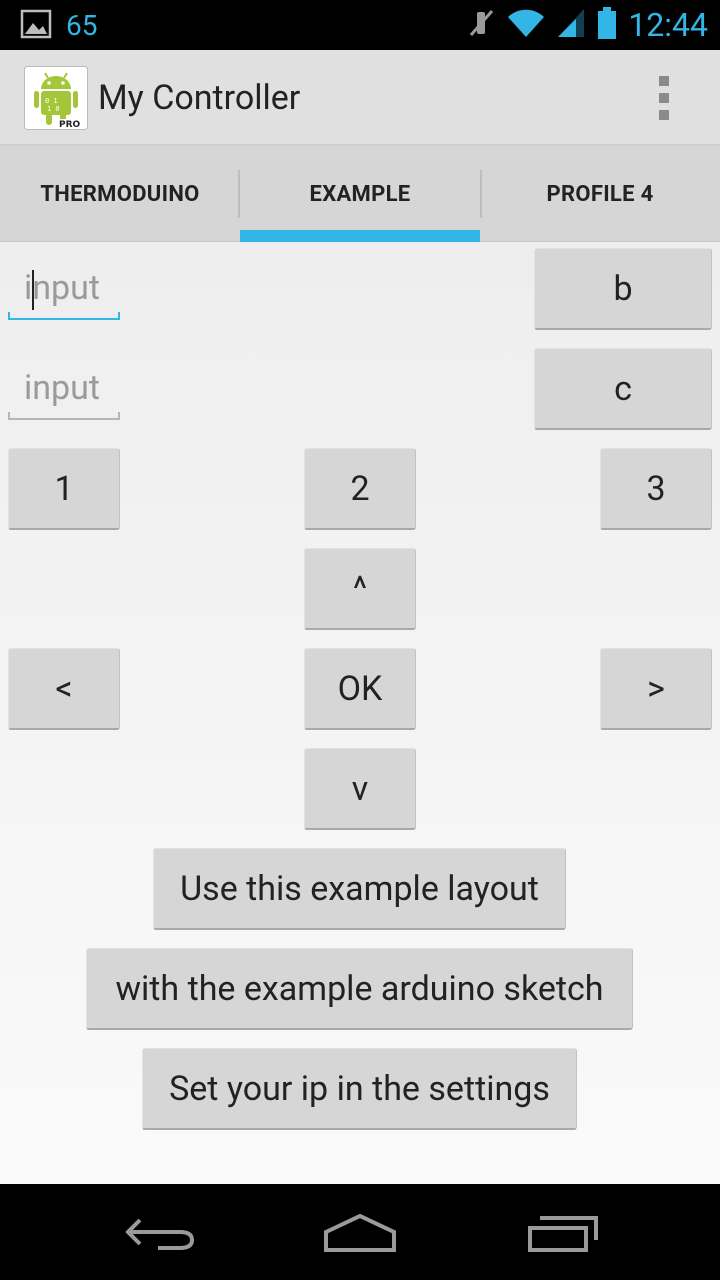 This screenshot has height=1280, width=720. I want to click on button-down: v, so click(360, 789).